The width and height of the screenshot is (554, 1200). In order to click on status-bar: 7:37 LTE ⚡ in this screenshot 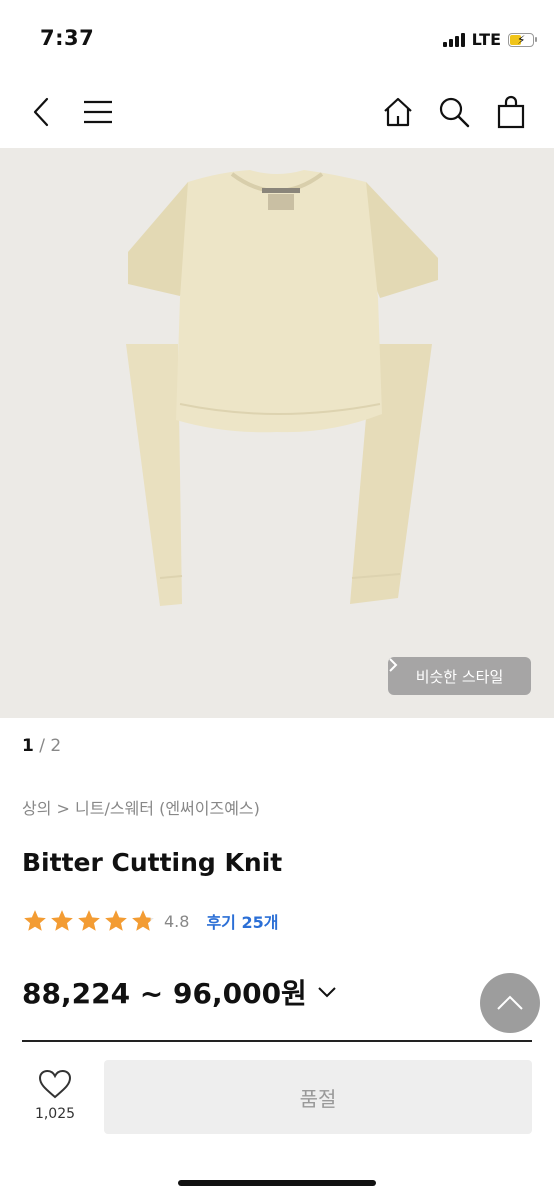, I will do `click(277, 40)`.